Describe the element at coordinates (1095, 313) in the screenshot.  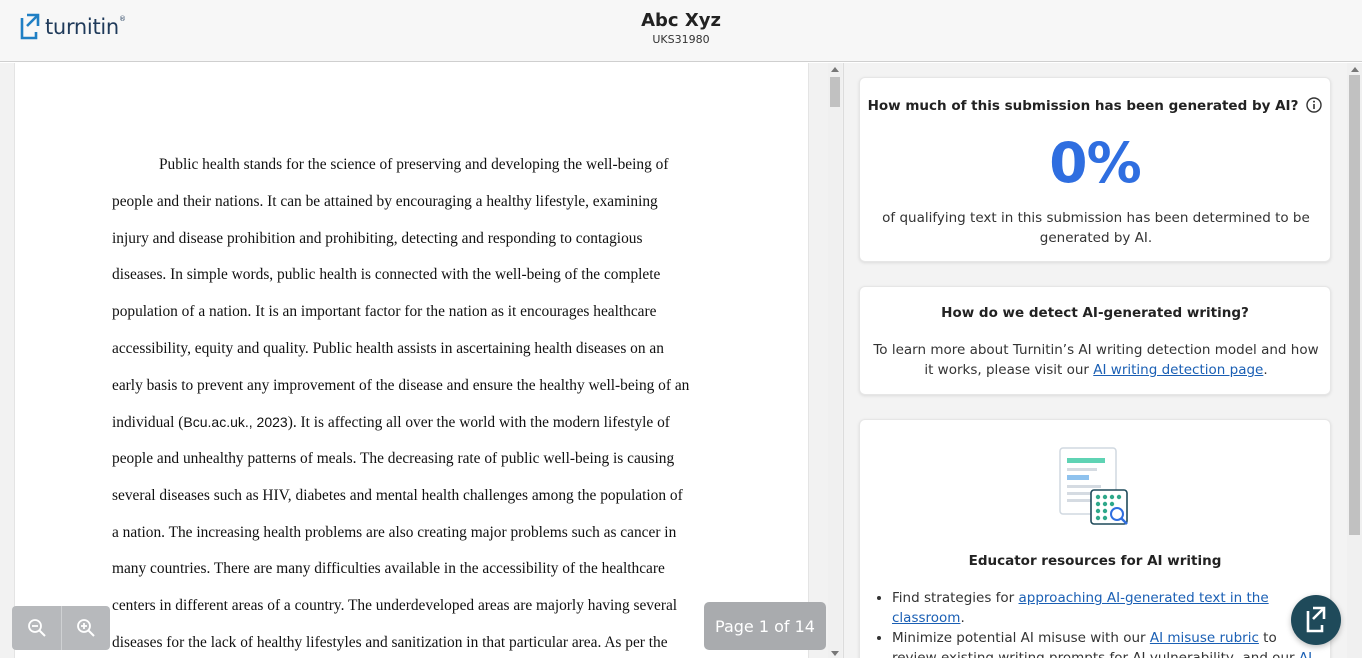
I see `detection-title: How do we detect AI-generated writing?` at that location.